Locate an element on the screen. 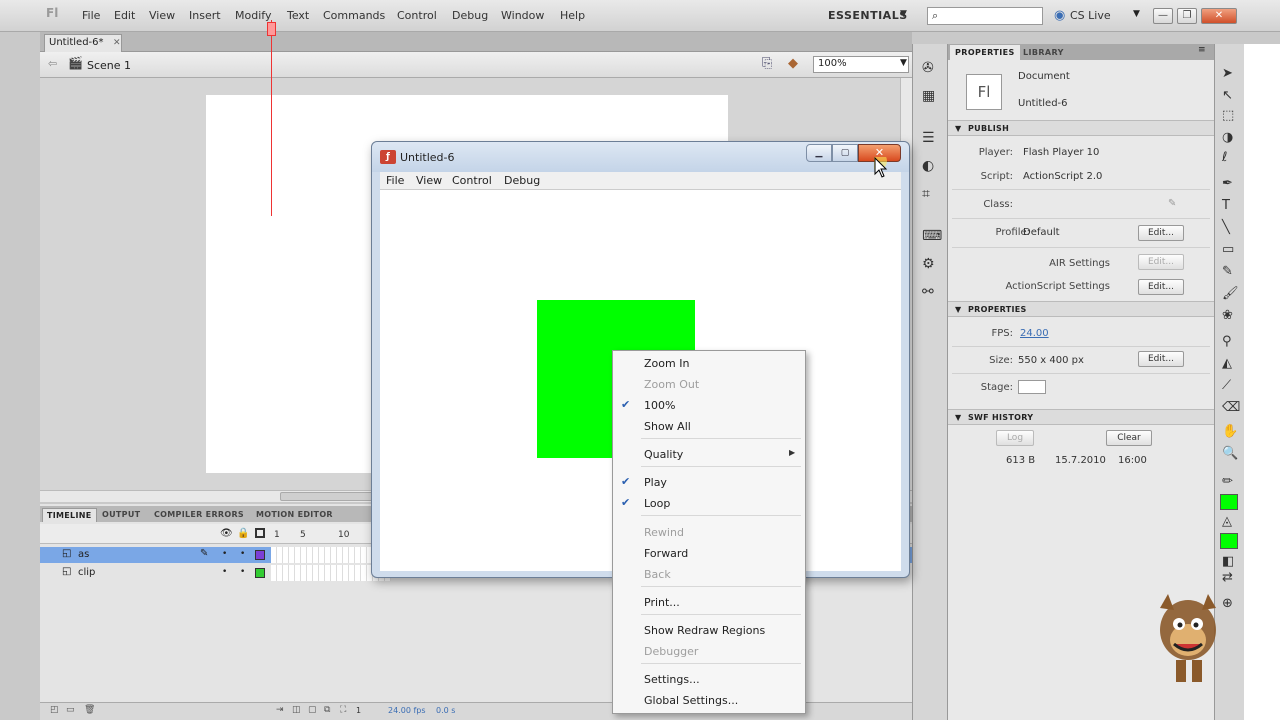 Image resolution: width=1280 pixels, height=720 pixels. stroke-color-swatch is located at coordinates (1229, 502).